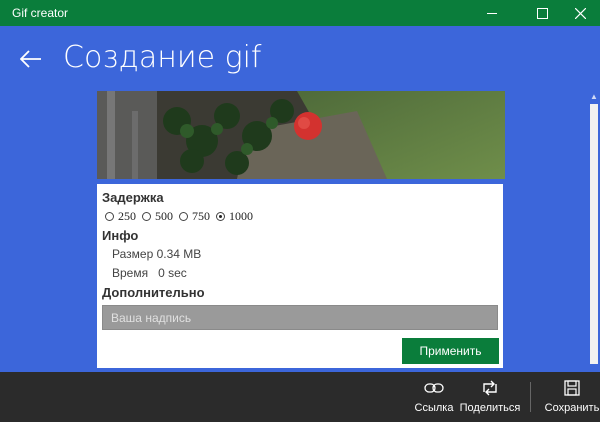 The image size is (600, 422). Describe the element at coordinates (127, 215) in the screenshot. I see `delay-option-label: 250` at that location.